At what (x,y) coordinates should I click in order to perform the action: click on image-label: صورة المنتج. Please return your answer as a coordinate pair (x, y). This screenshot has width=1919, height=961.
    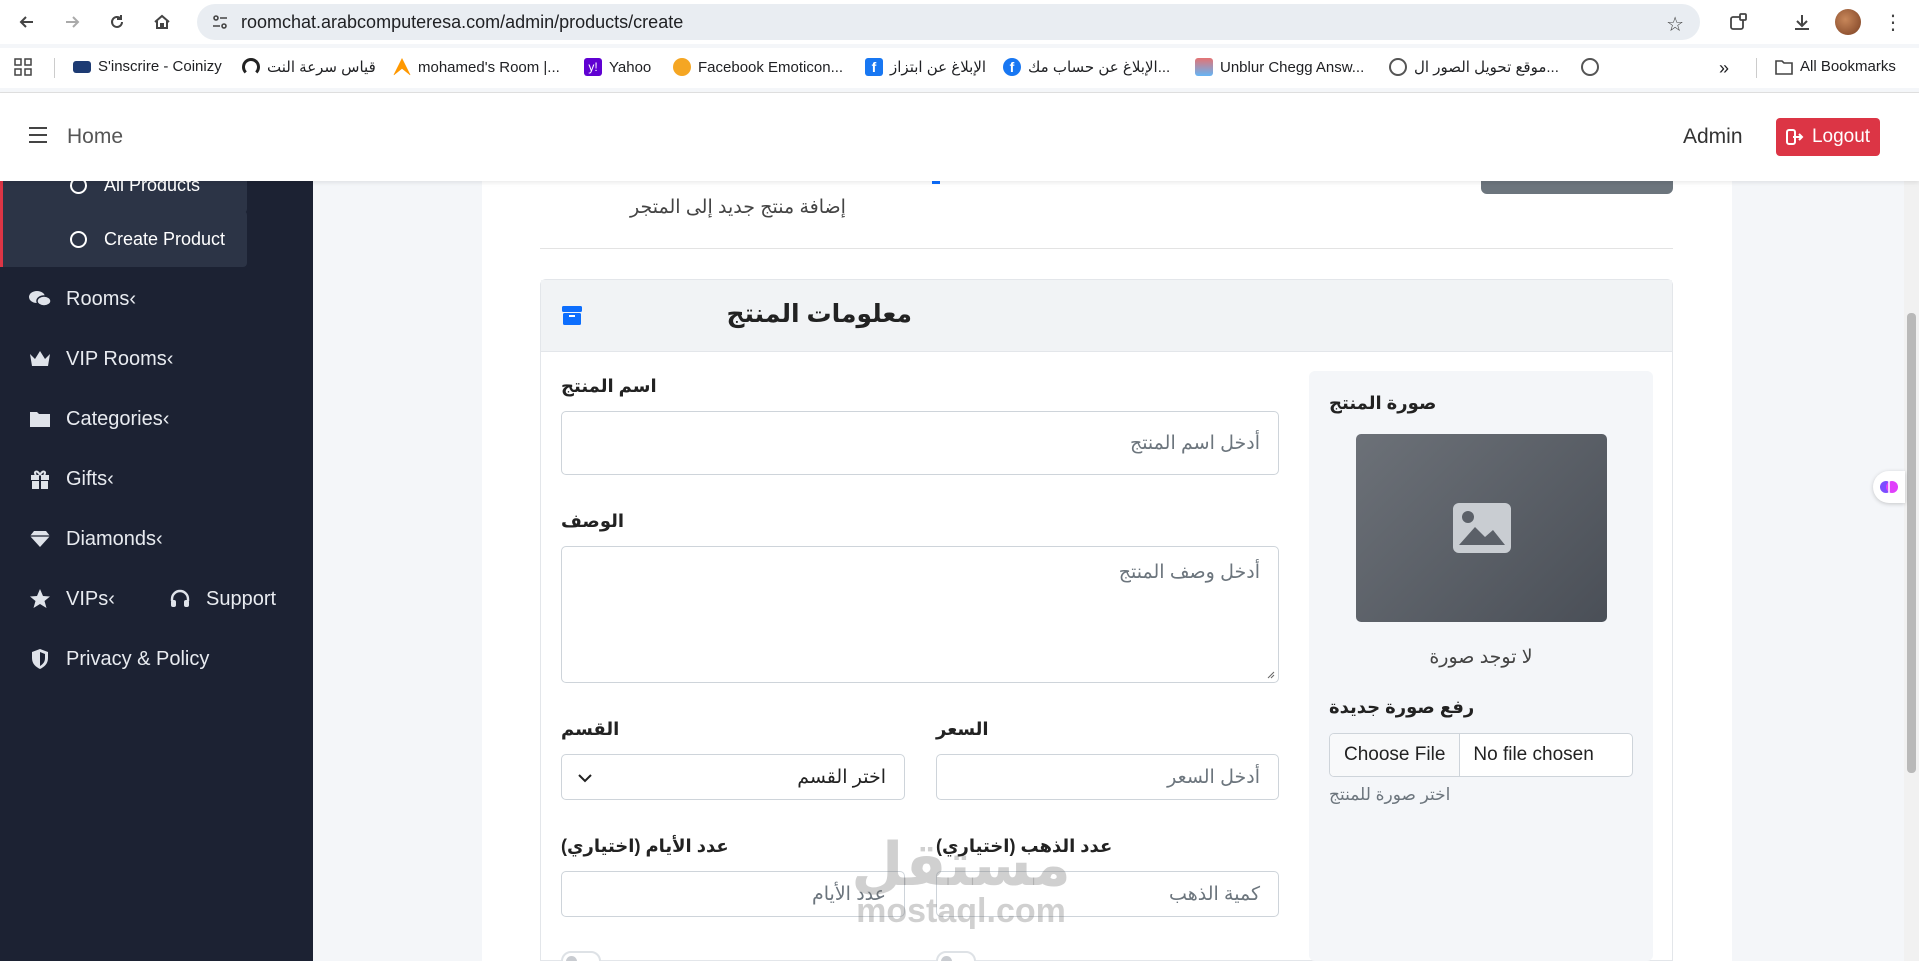
    Looking at the image, I should click on (1383, 403).